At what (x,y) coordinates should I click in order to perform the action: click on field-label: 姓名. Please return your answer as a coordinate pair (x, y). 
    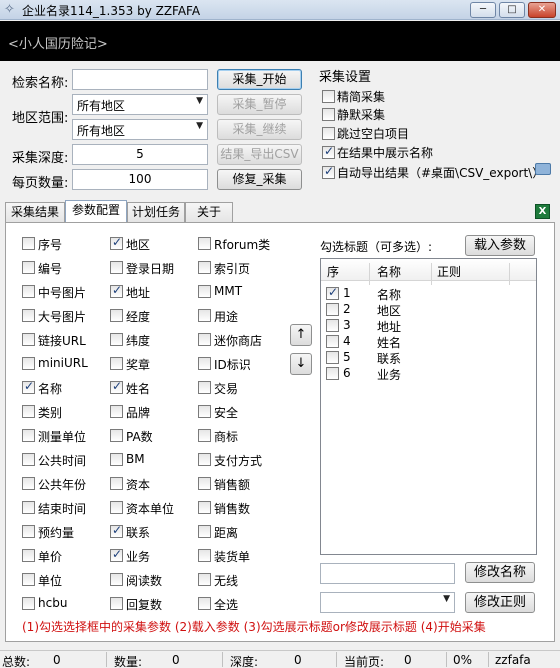
    Looking at the image, I should click on (138, 389).